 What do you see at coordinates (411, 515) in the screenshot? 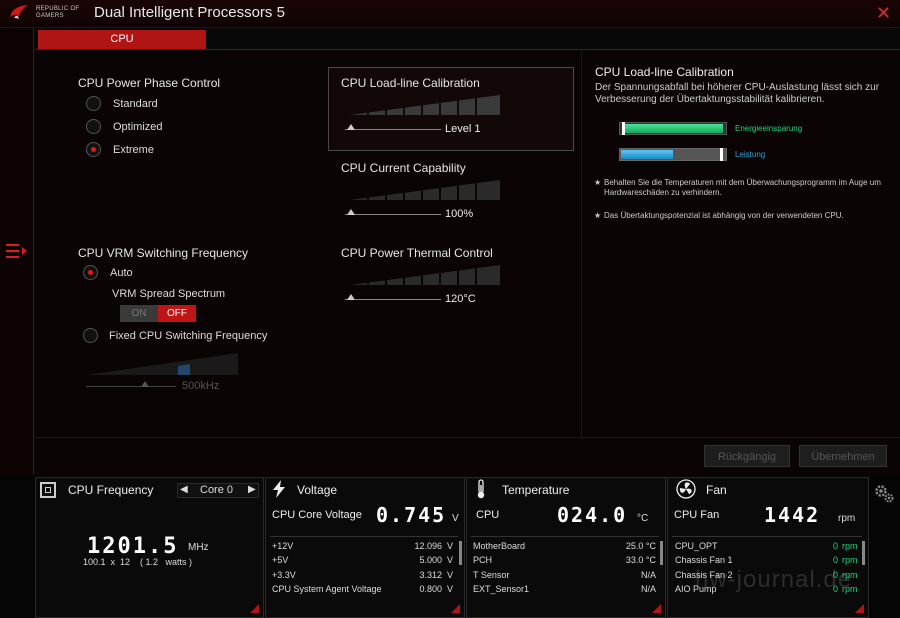
I see `core-voltage-value: 0.745` at bounding box center [411, 515].